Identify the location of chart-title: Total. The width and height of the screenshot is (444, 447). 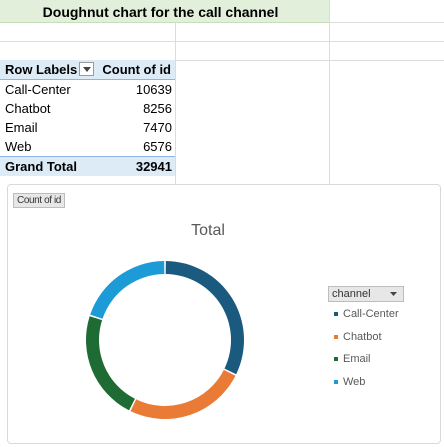
(208, 231).